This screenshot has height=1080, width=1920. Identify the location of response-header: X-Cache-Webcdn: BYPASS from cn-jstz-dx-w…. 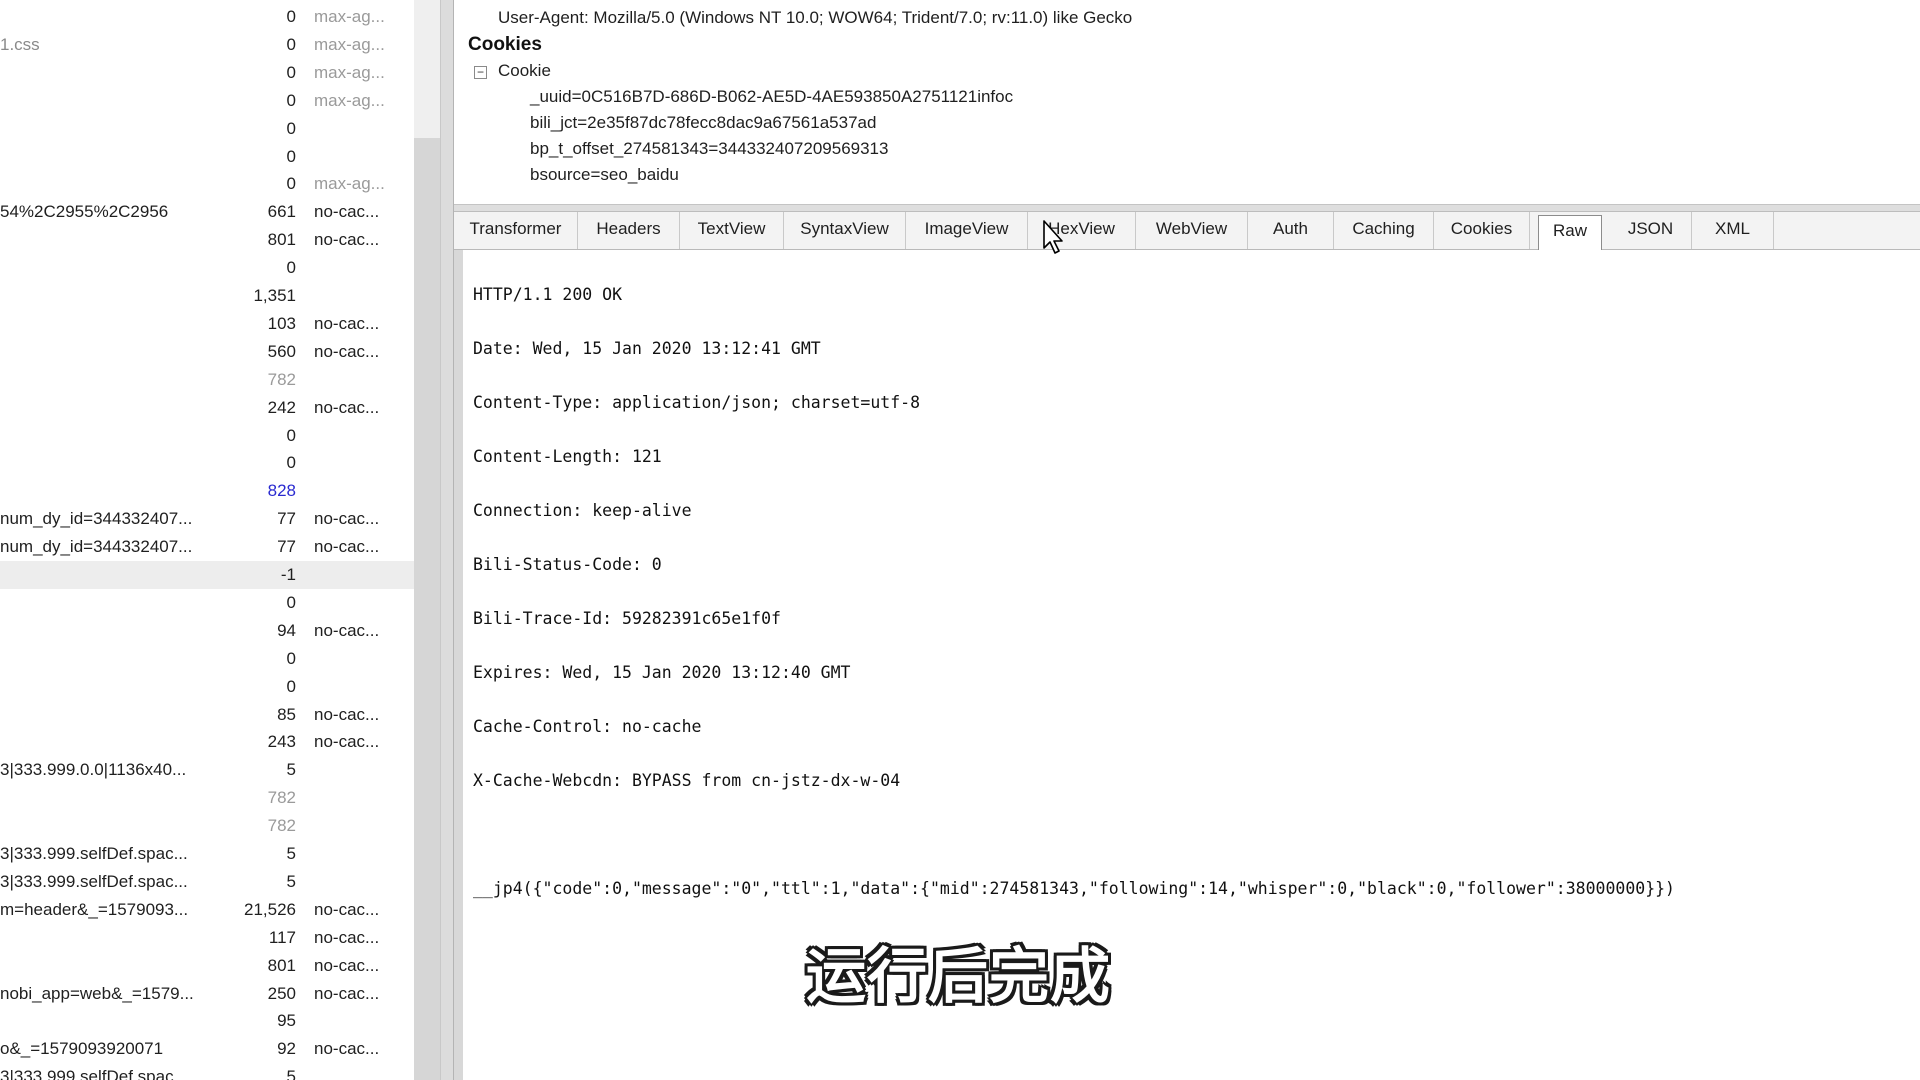
(687, 780).